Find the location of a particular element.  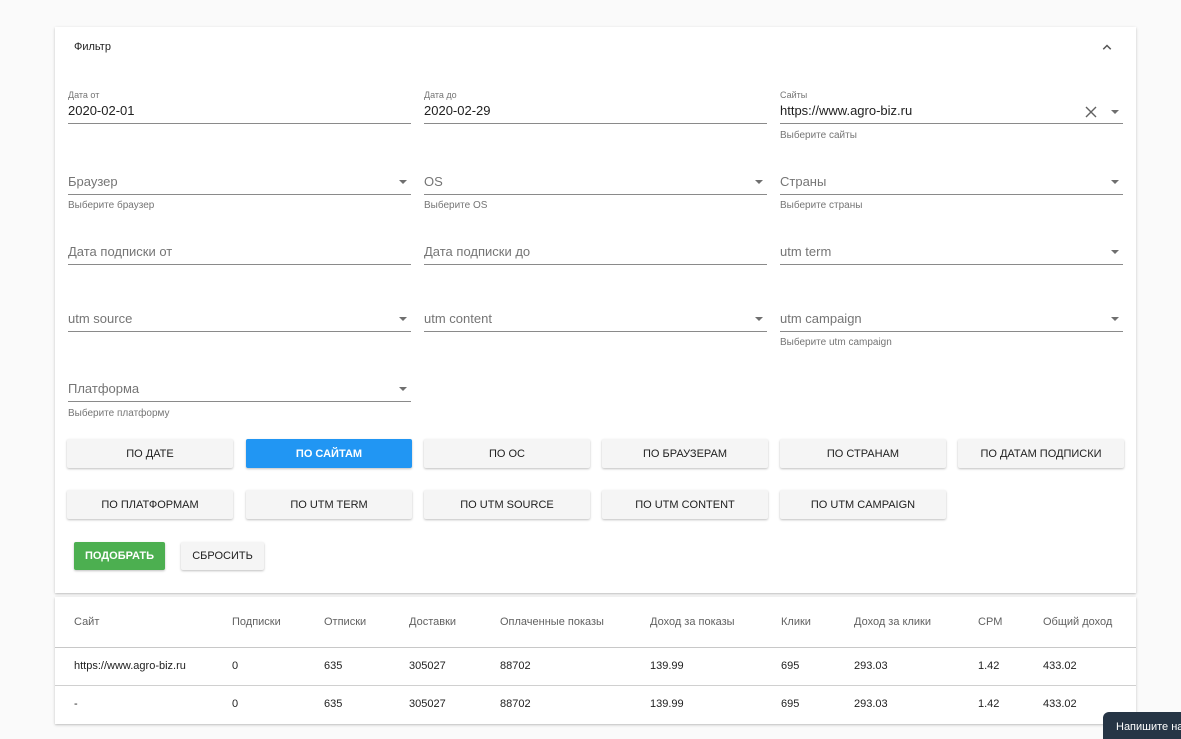

utm-campaign-select: utm campaign Выберите utm campaign is located at coordinates (951, 330).